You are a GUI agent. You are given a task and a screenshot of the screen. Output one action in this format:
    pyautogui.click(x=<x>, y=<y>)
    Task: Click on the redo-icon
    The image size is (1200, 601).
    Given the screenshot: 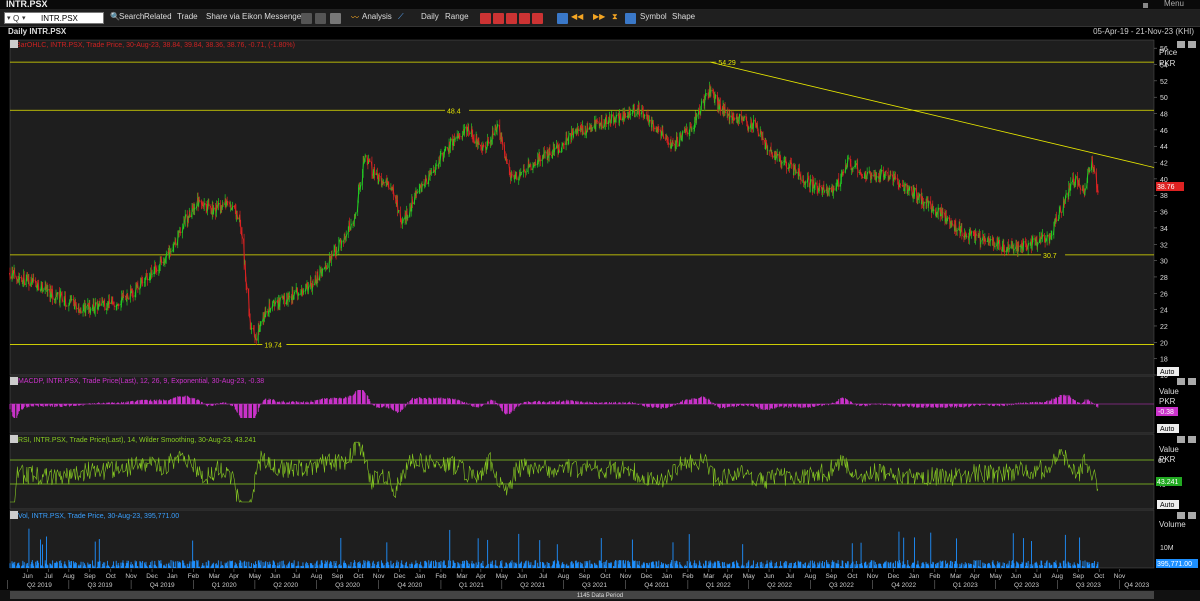 What is the action you would take?
    pyautogui.click(x=306, y=18)
    